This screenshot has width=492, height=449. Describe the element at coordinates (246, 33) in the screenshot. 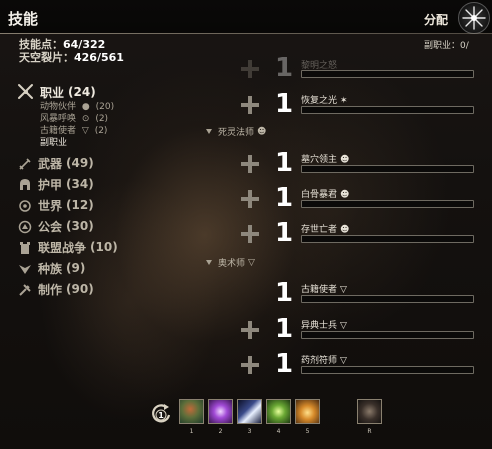

I see `header-divider` at that location.